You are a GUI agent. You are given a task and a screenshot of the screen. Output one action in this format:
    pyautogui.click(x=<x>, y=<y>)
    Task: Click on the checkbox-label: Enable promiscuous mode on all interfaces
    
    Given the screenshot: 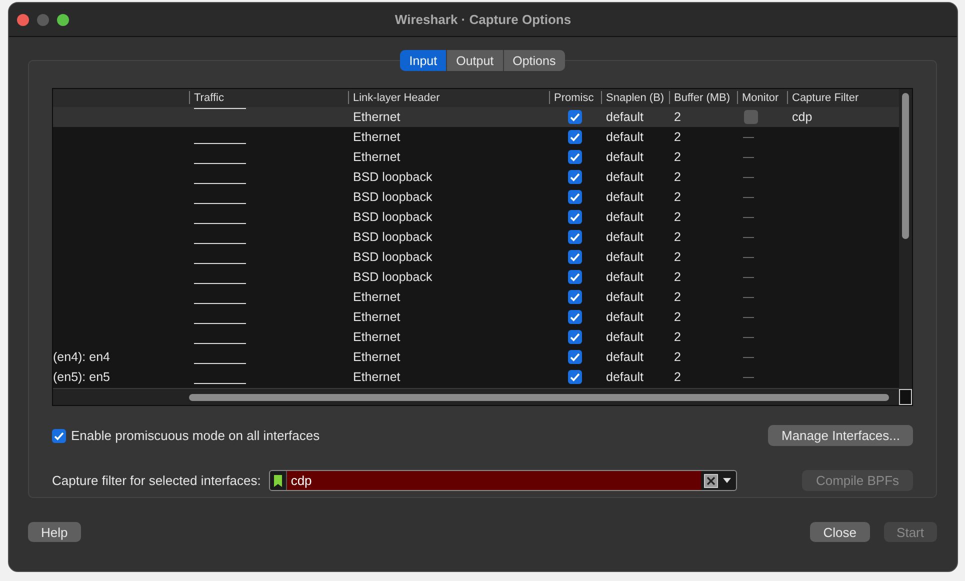 What is the action you would take?
    pyautogui.click(x=195, y=435)
    